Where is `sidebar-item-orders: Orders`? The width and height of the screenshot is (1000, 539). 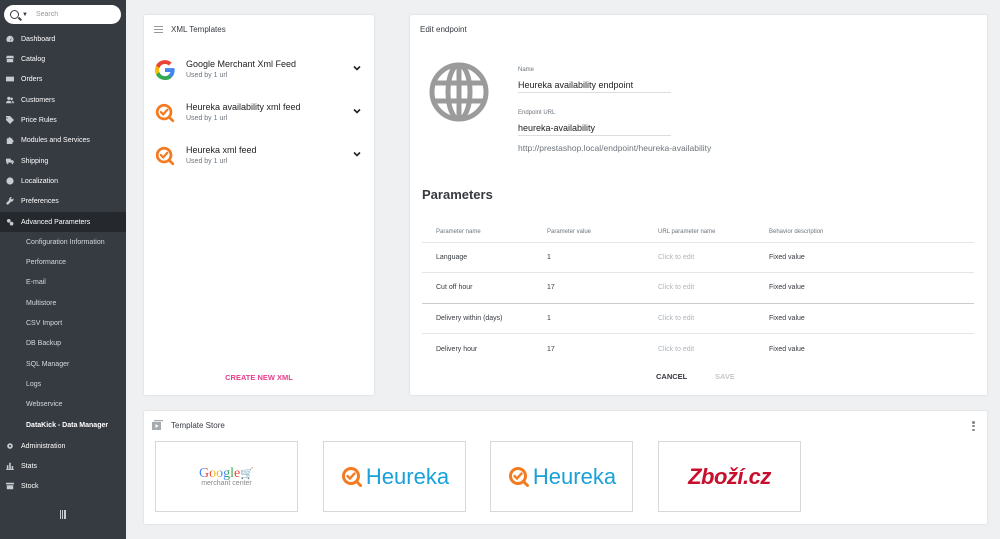 sidebar-item-orders: Orders is located at coordinates (63, 79).